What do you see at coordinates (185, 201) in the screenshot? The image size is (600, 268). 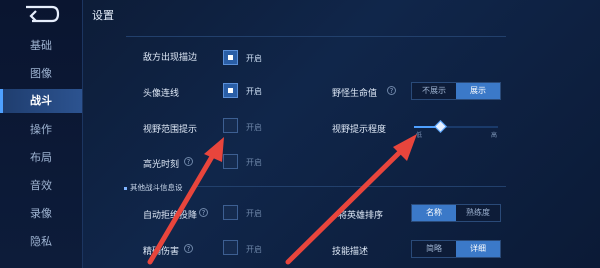 I see `arrow-vision-range` at bounding box center [185, 201].